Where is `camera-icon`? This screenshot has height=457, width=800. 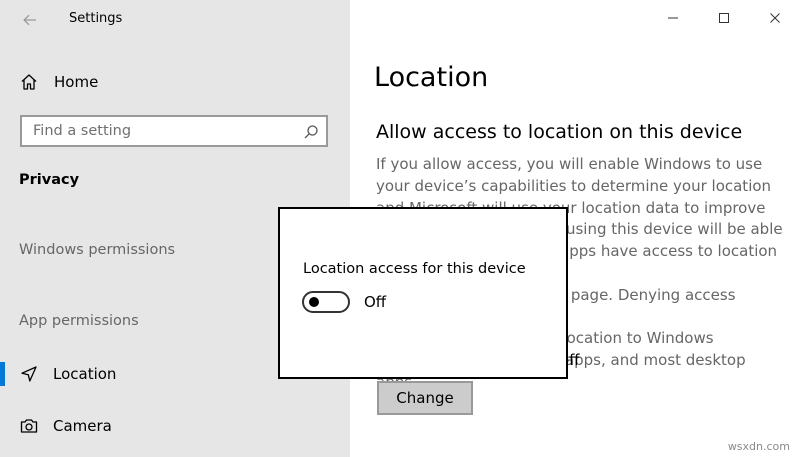
camera-icon is located at coordinates (29, 426).